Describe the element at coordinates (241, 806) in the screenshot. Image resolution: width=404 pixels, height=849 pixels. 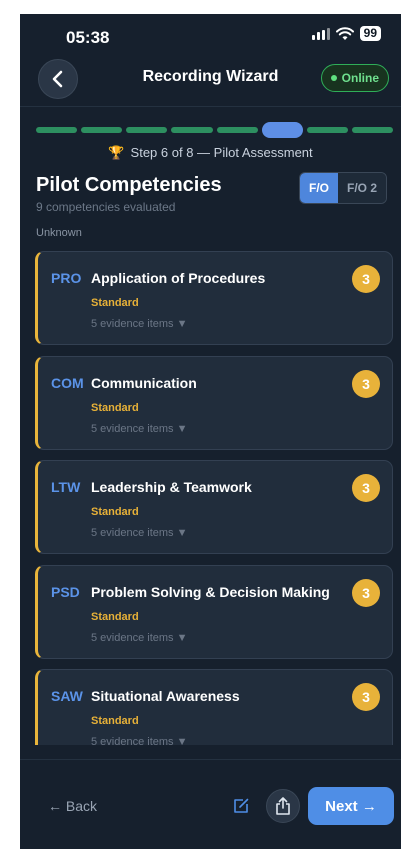
I see `edit-icon` at that location.